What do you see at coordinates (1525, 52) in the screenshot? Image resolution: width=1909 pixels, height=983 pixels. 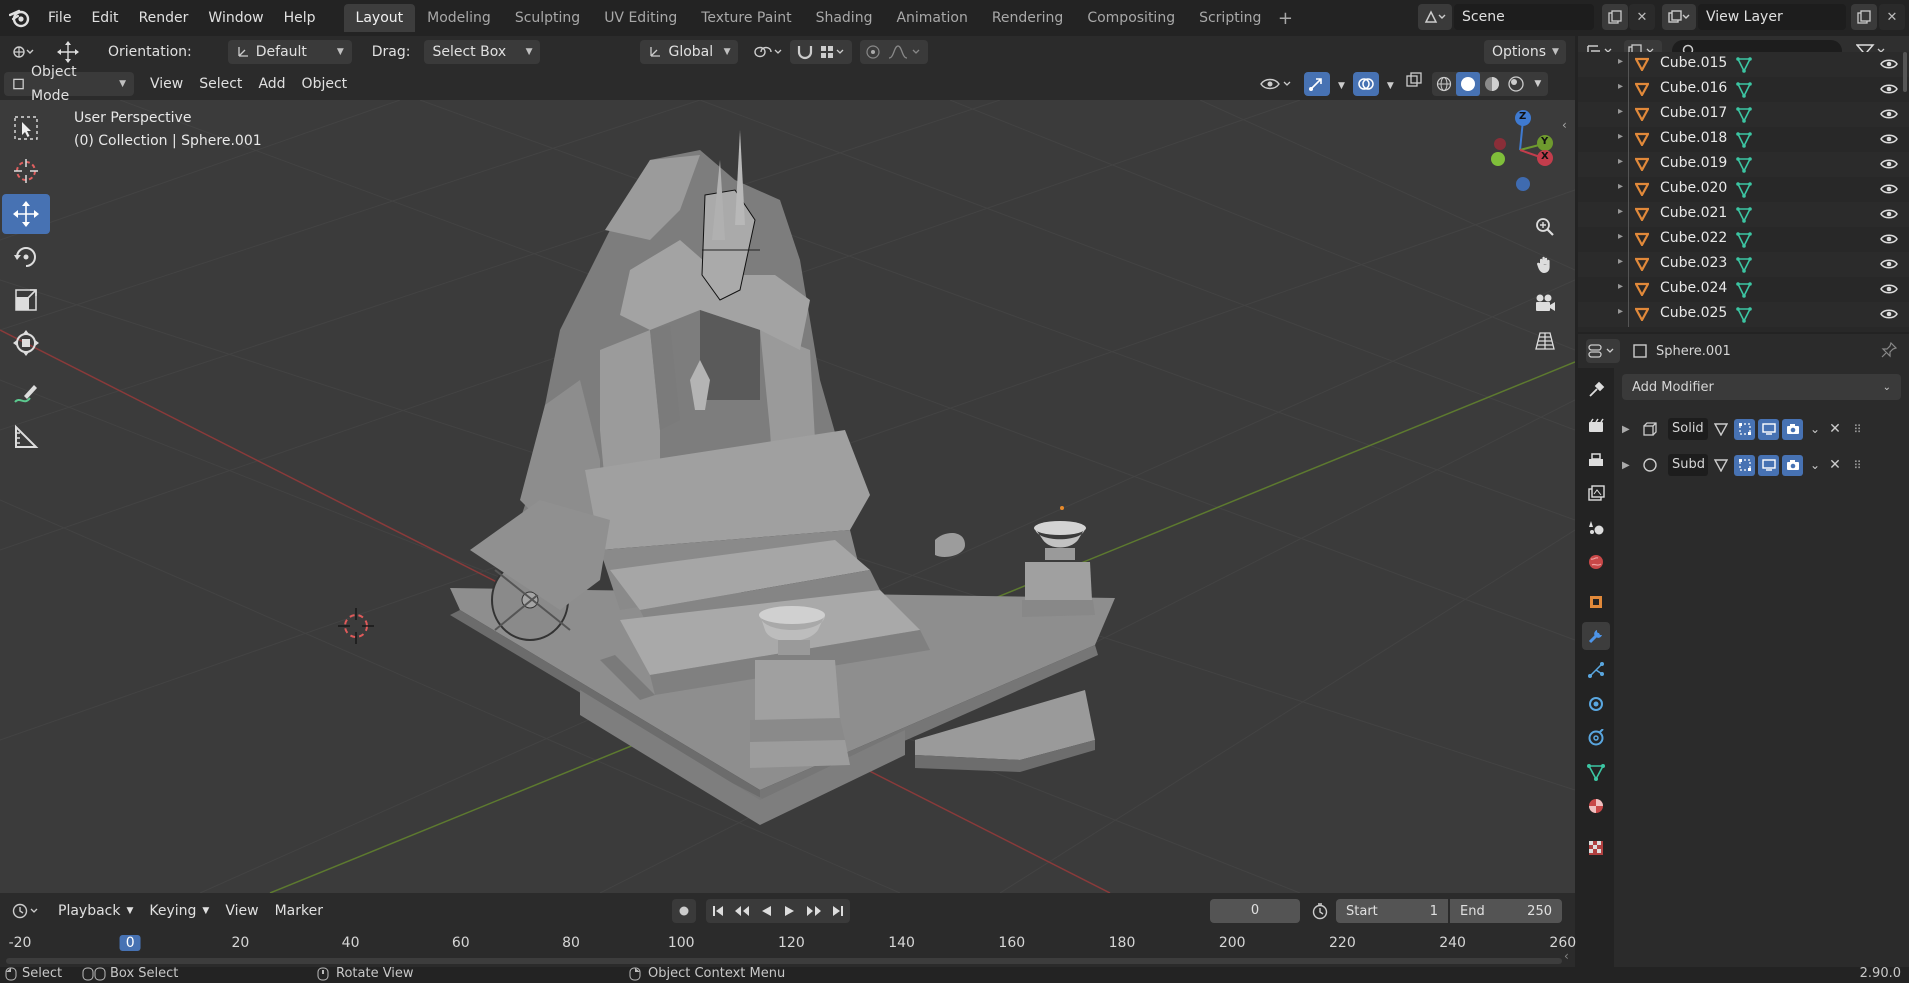 I see `options-dropdown: Options ▼` at bounding box center [1525, 52].